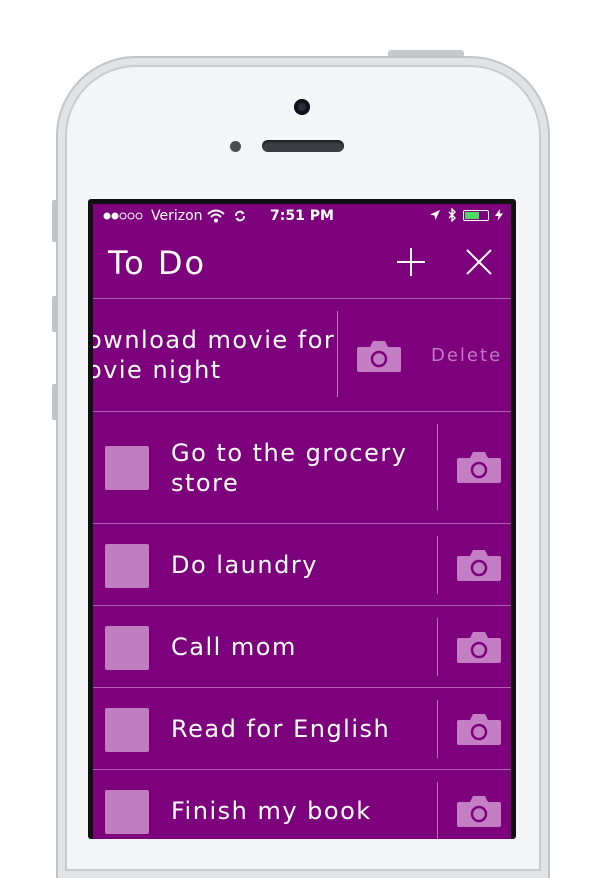  I want to click on task-text: ownload movie for ovie night, so click(214, 355).